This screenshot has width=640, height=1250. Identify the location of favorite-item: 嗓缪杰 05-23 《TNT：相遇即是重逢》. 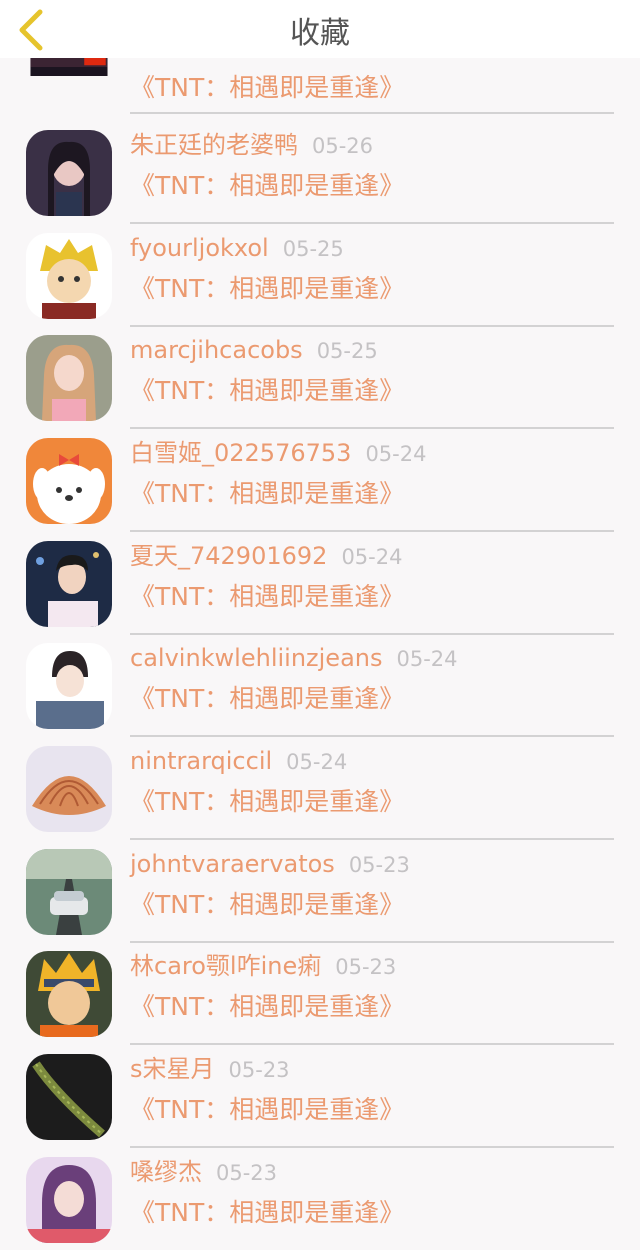
(320, 1198).